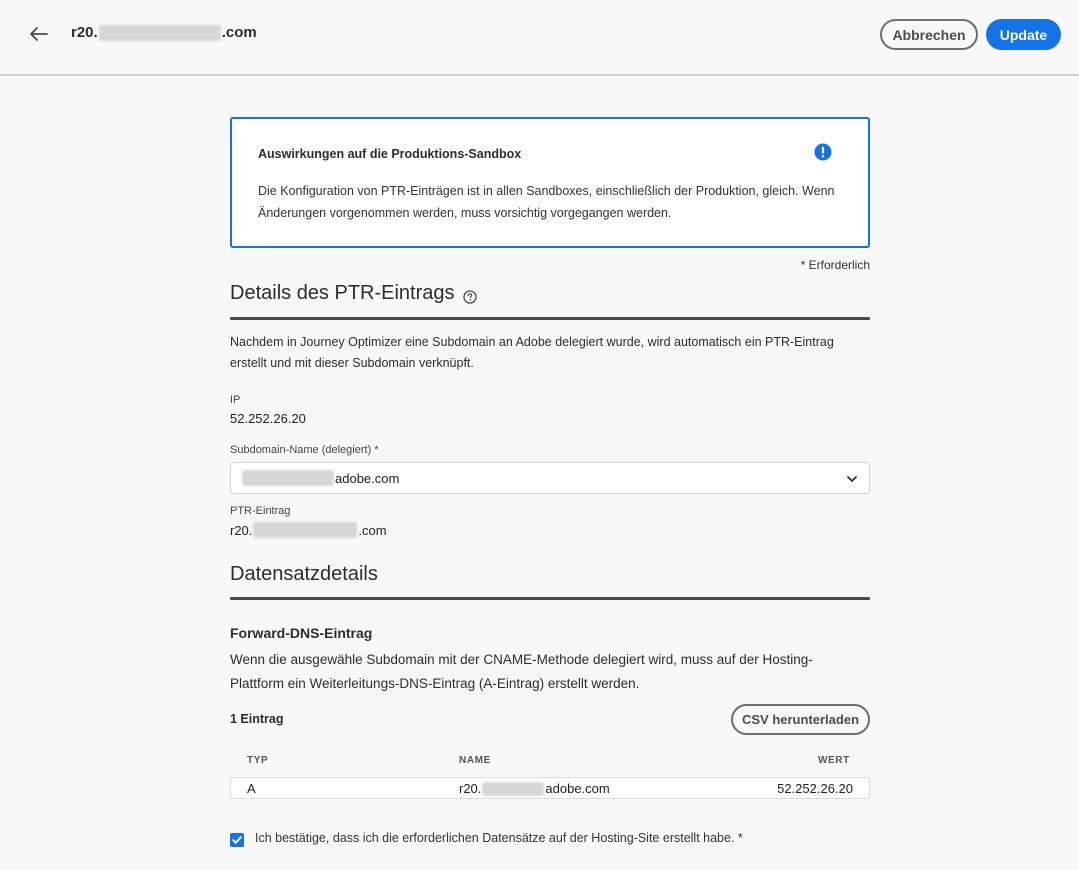 Image resolution: width=1079 pixels, height=870 pixels. Describe the element at coordinates (260, 511) in the screenshot. I see `ptr-entry-label: PTR-Eintrag` at that location.